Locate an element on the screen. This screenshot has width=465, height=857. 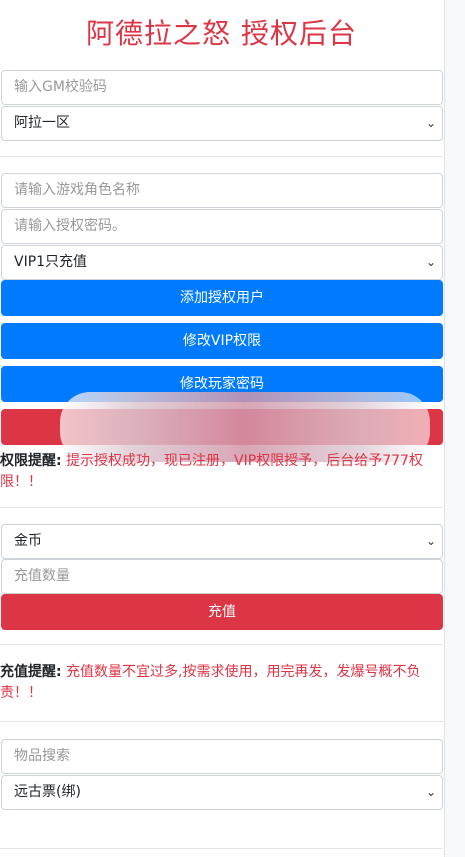
auth-notice-text: 提示授权成功，现已注册，VIP权限授予，后台给予777权限！！ is located at coordinates (211, 471).